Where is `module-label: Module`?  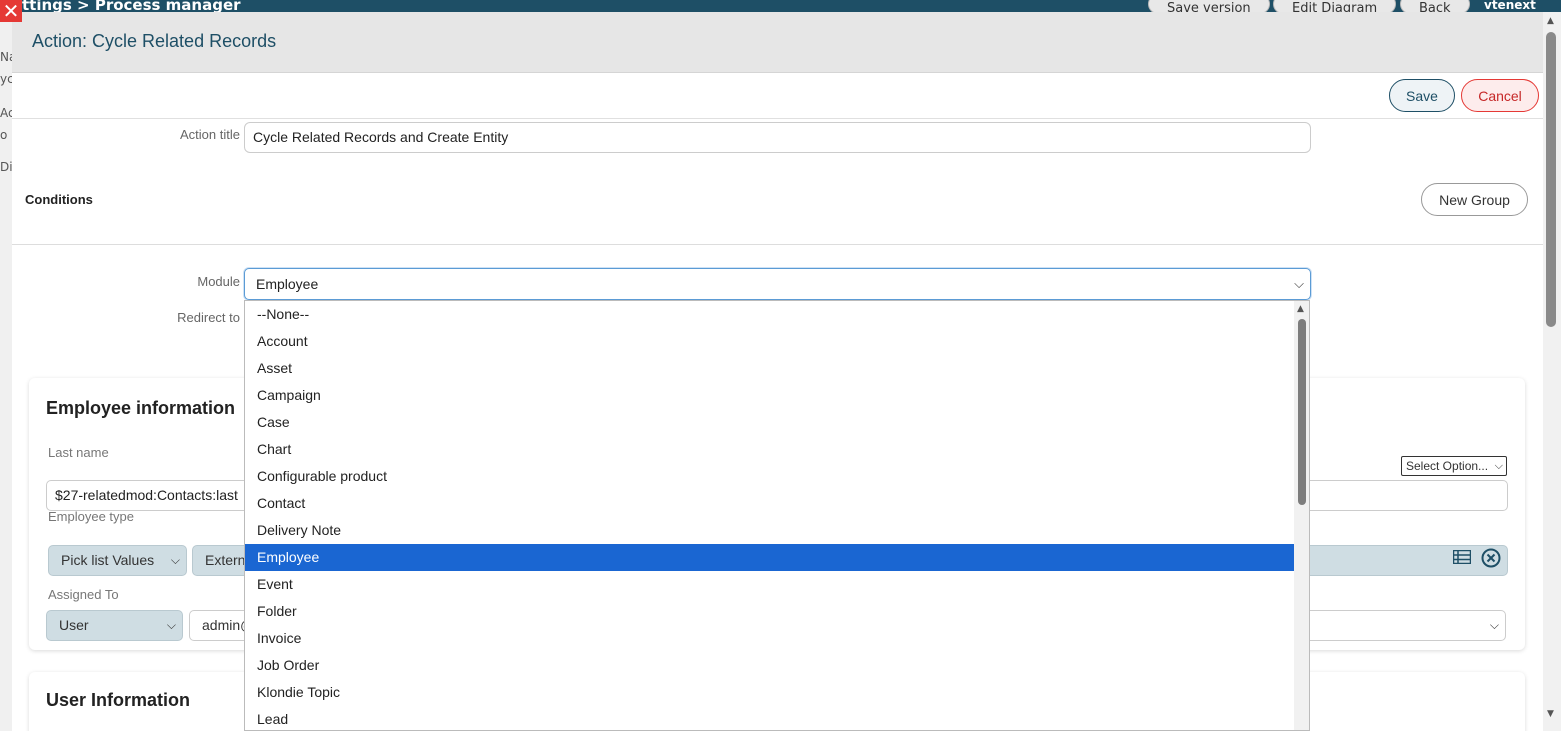 module-label: Module is located at coordinates (218, 281).